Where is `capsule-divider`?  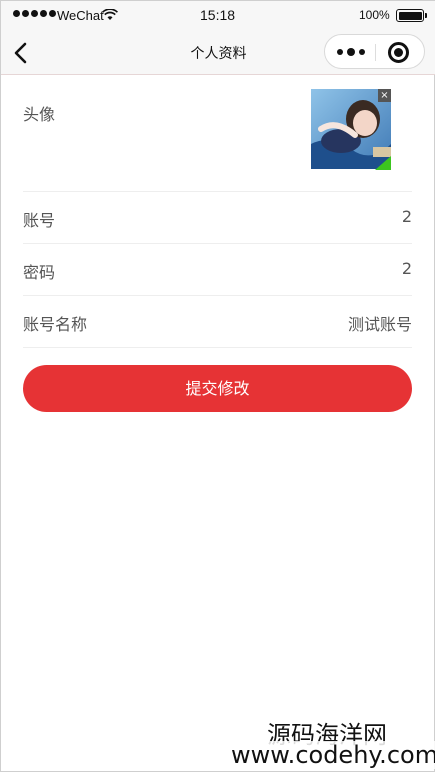 capsule-divider is located at coordinates (375, 52).